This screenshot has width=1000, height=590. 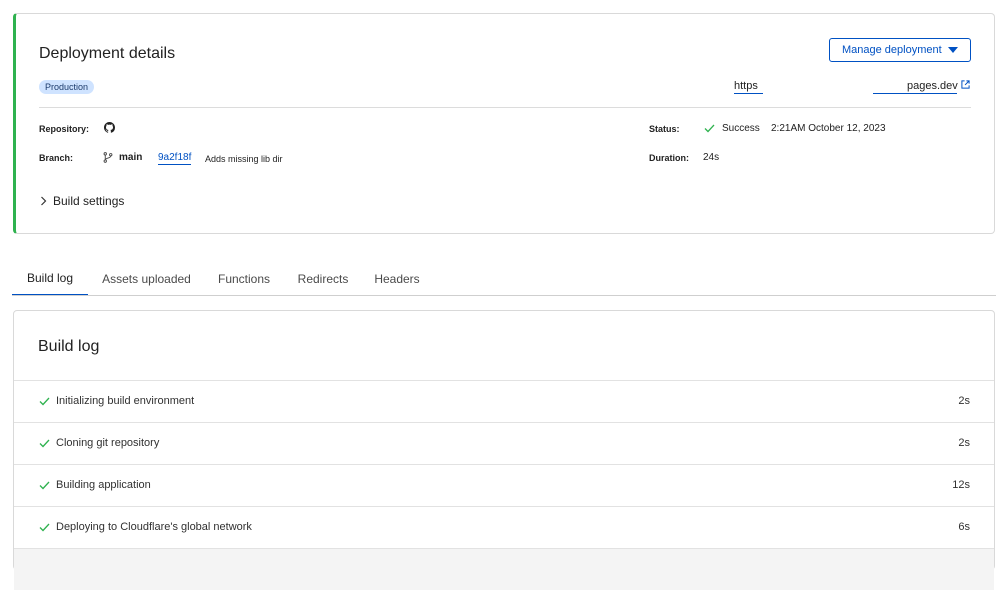 I want to click on chevron-right-icon, so click(x=44, y=201).